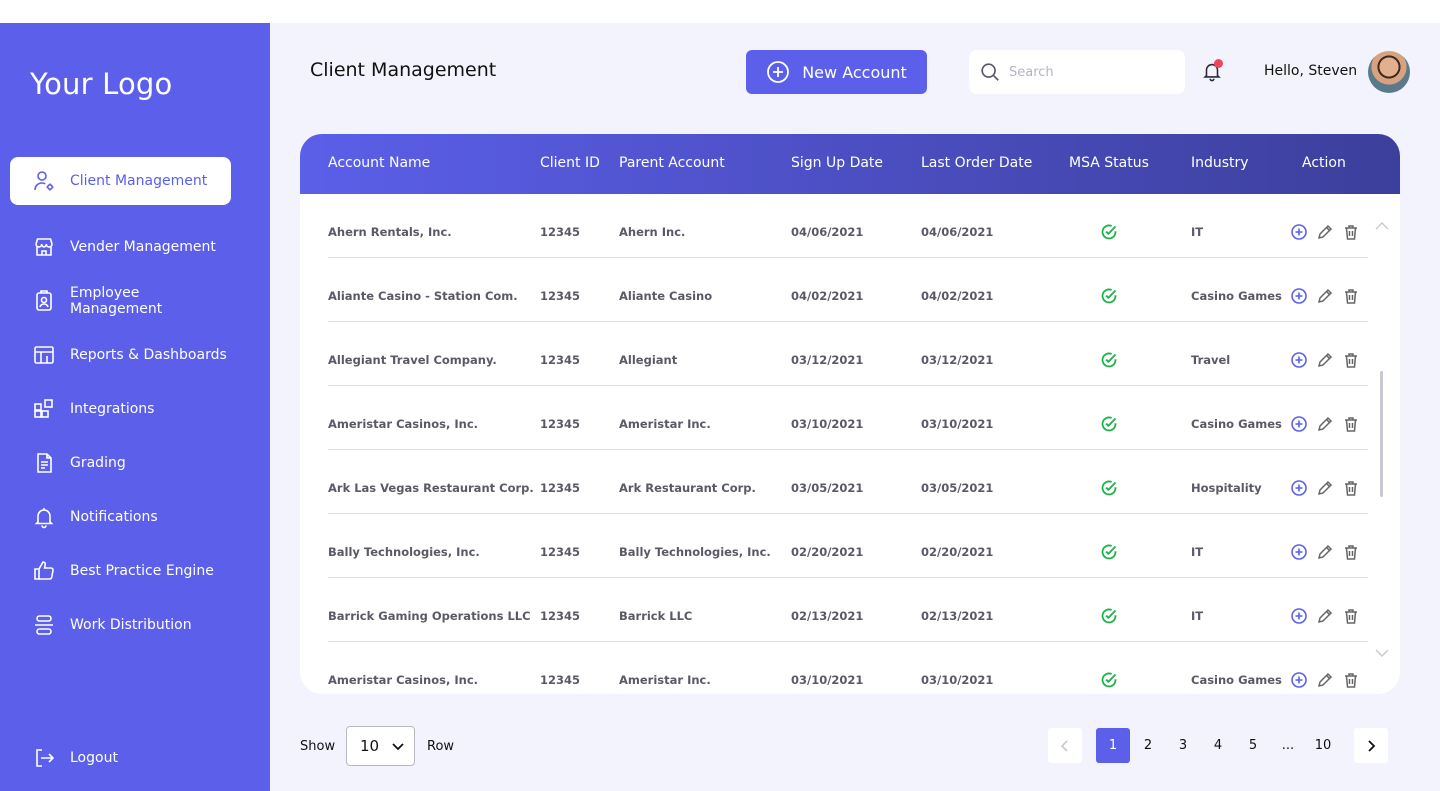 Image resolution: width=1440 pixels, height=791 pixels. What do you see at coordinates (120, 758) in the screenshot?
I see `logout-button: Logout` at bounding box center [120, 758].